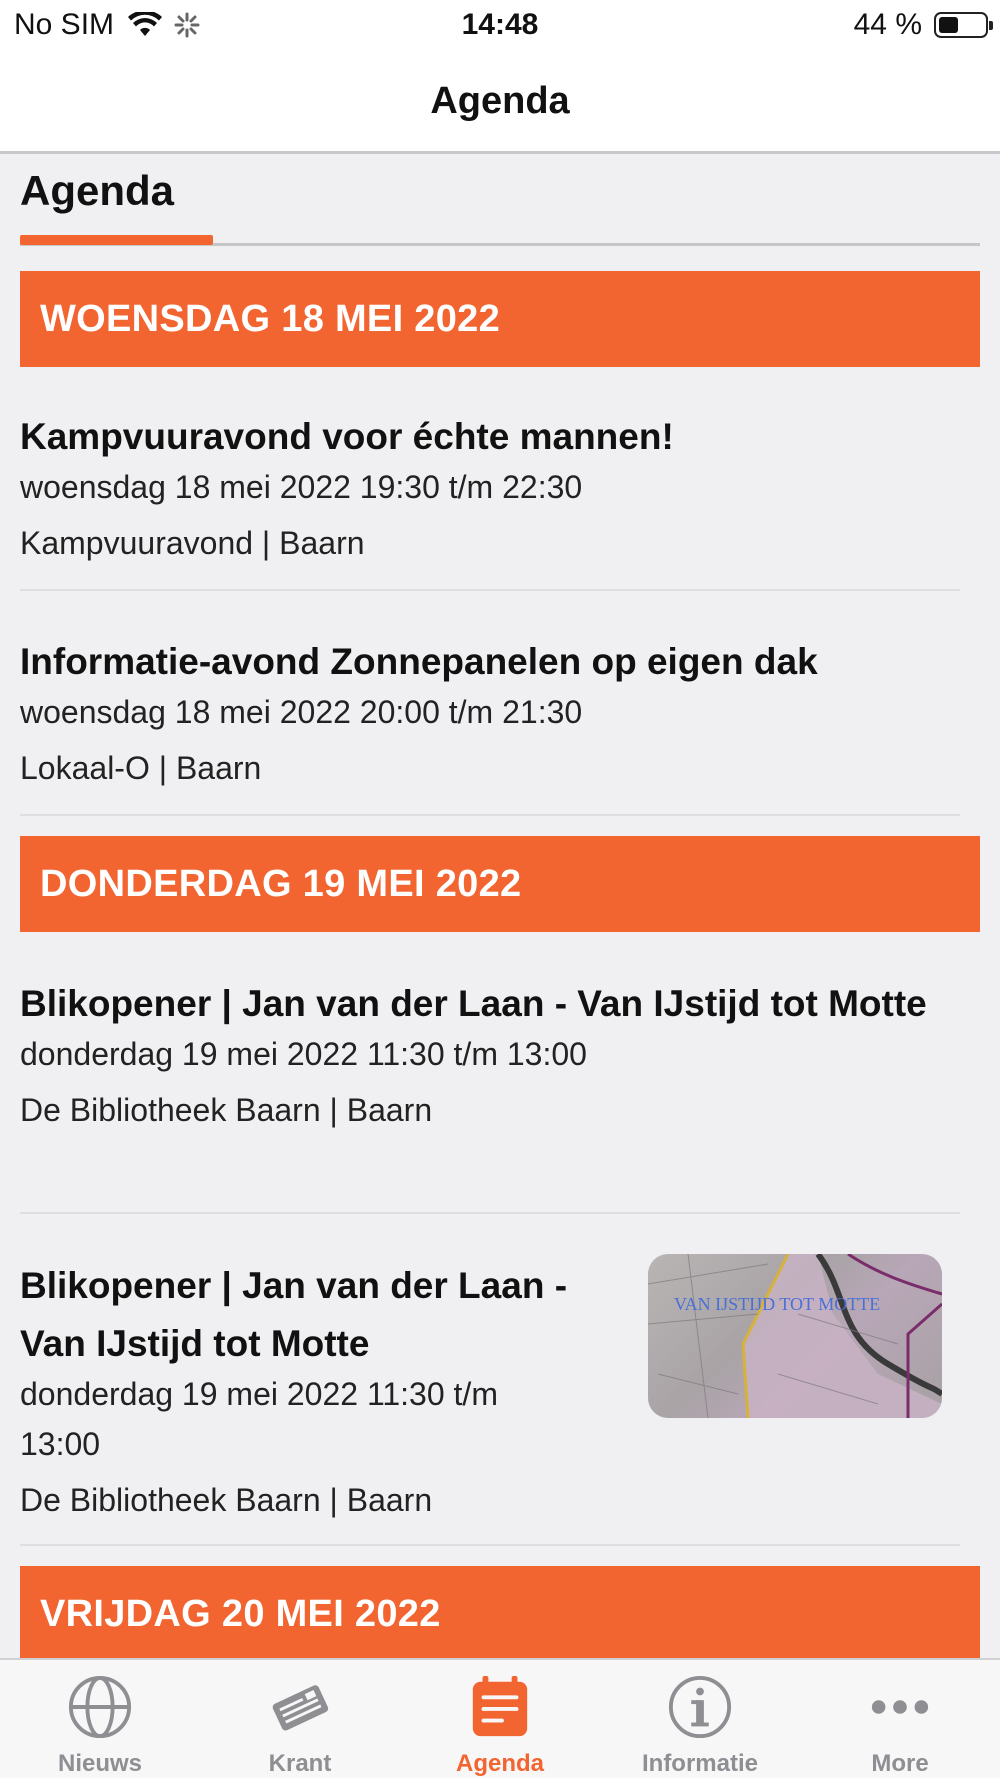 This screenshot has height=1778, width=1000. I want to click on newspaper-icon, so click(300, 1708).